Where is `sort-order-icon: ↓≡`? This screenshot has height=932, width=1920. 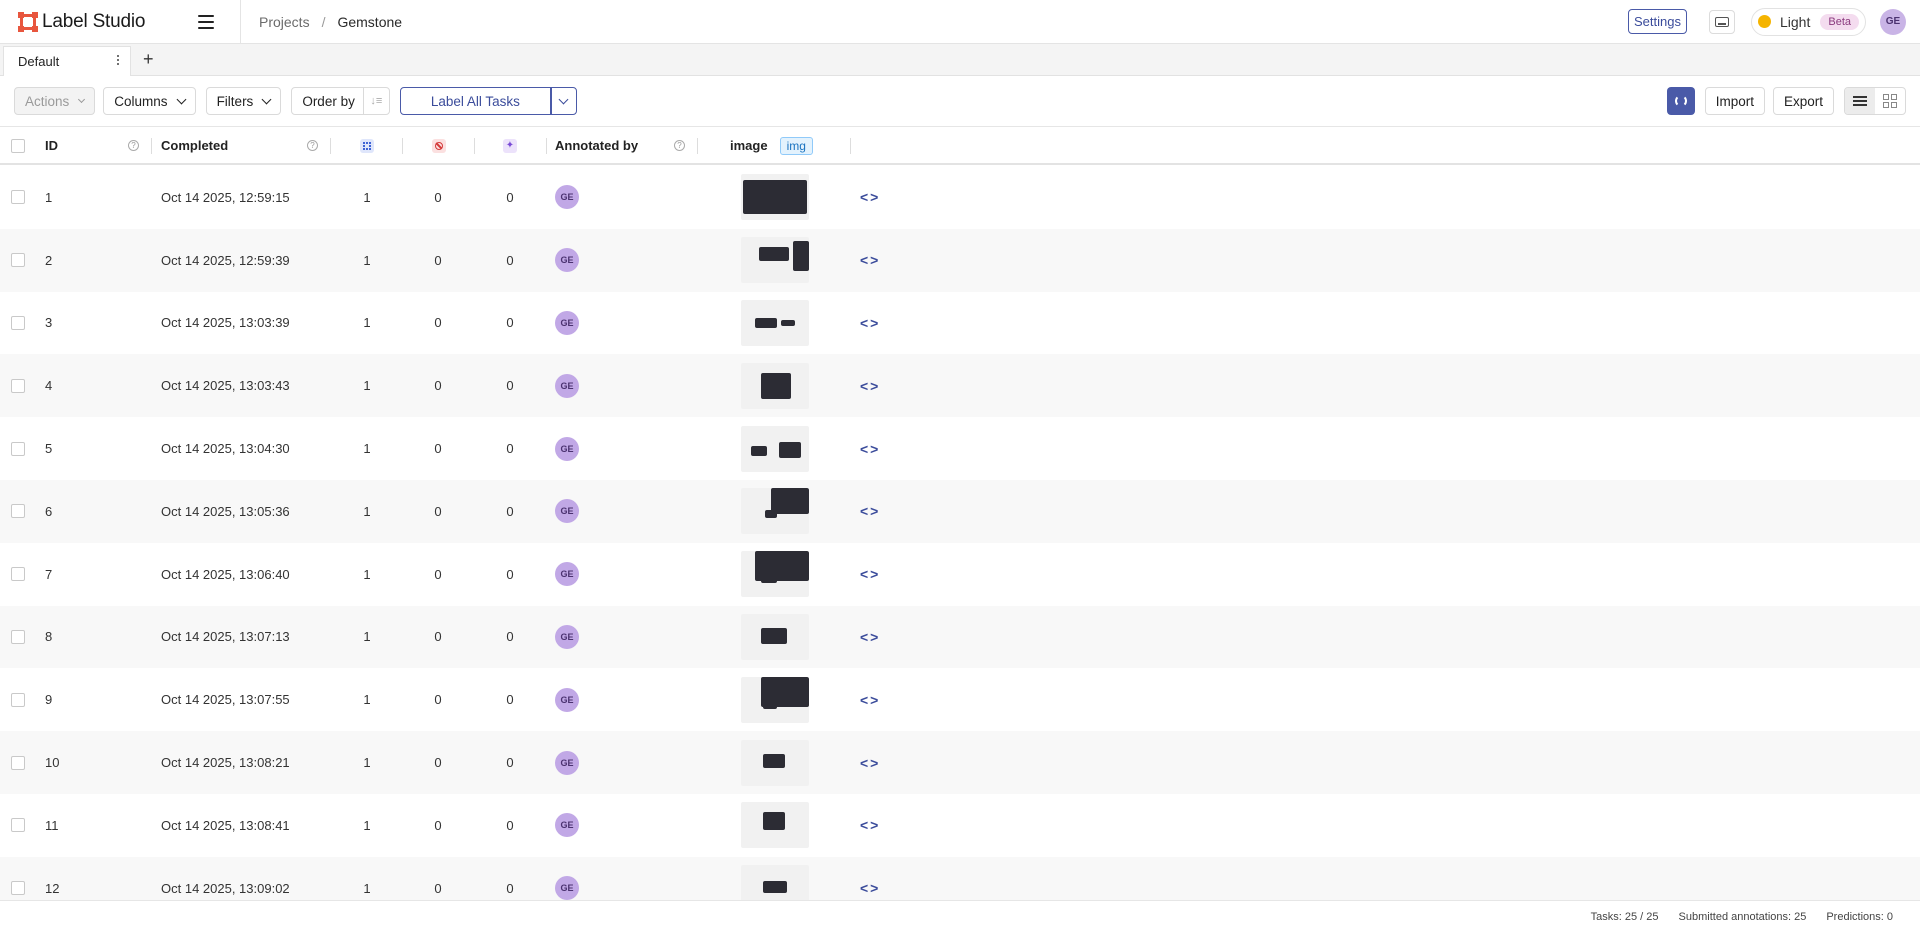
sort-order-icon: ↓≡ is located at coordinates (375, 101).